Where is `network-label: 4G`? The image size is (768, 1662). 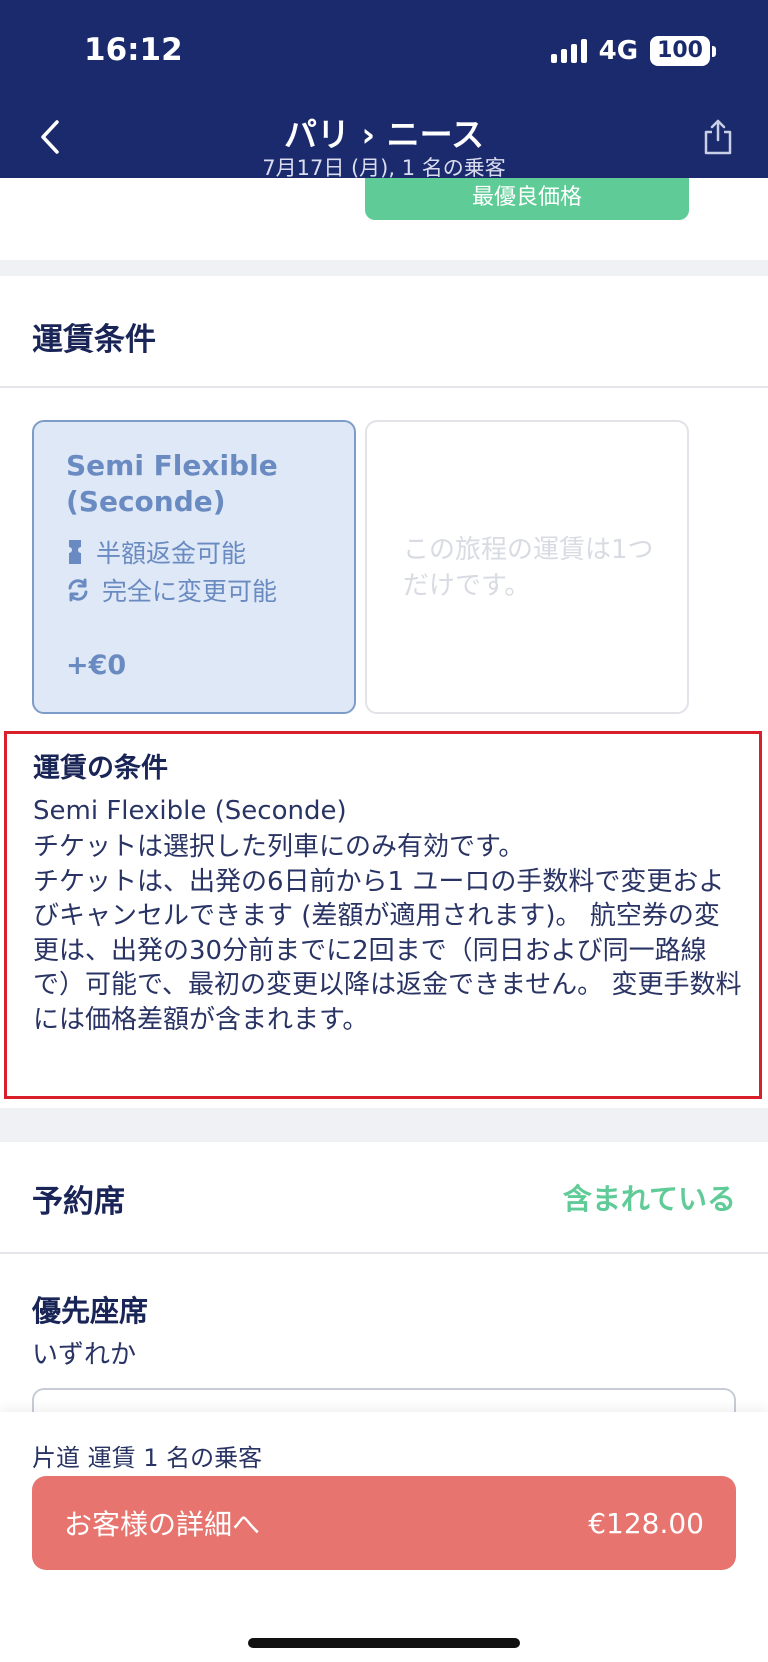
network-label: 4G is located at coordinates (618, 51).